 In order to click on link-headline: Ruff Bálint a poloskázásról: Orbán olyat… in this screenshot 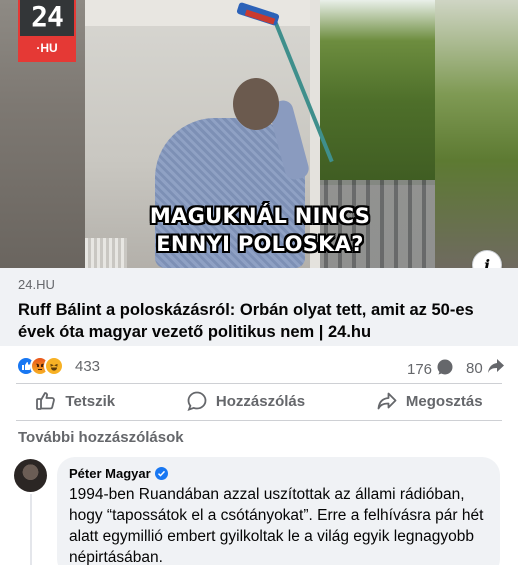, I will do `click(259, 321)`.